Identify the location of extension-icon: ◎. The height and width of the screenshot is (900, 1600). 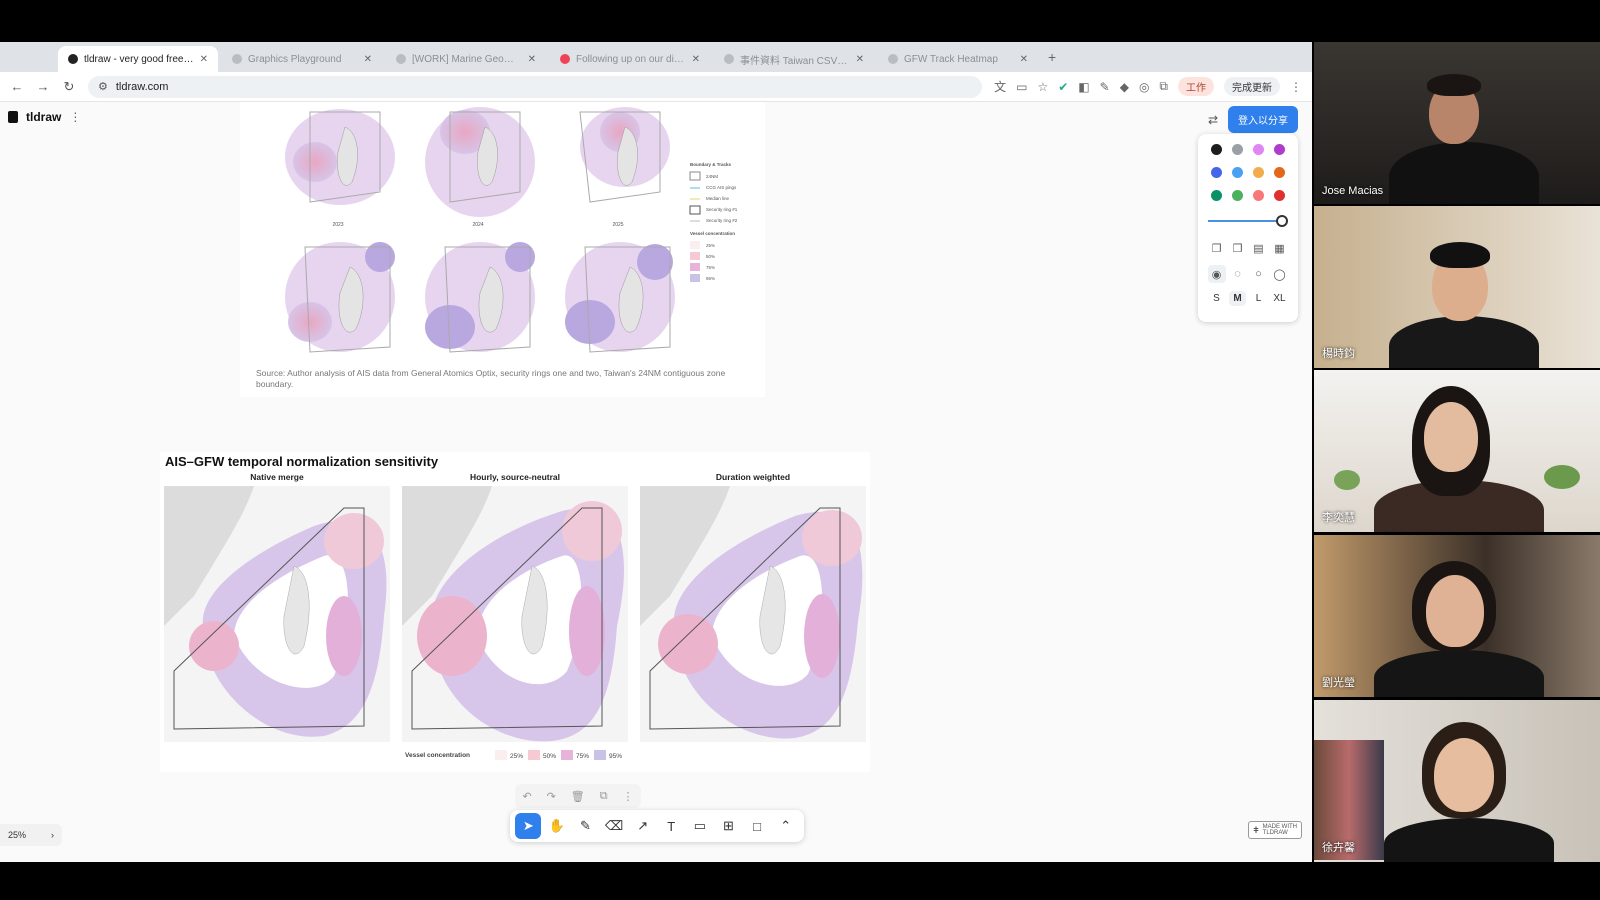
(1144, 87).